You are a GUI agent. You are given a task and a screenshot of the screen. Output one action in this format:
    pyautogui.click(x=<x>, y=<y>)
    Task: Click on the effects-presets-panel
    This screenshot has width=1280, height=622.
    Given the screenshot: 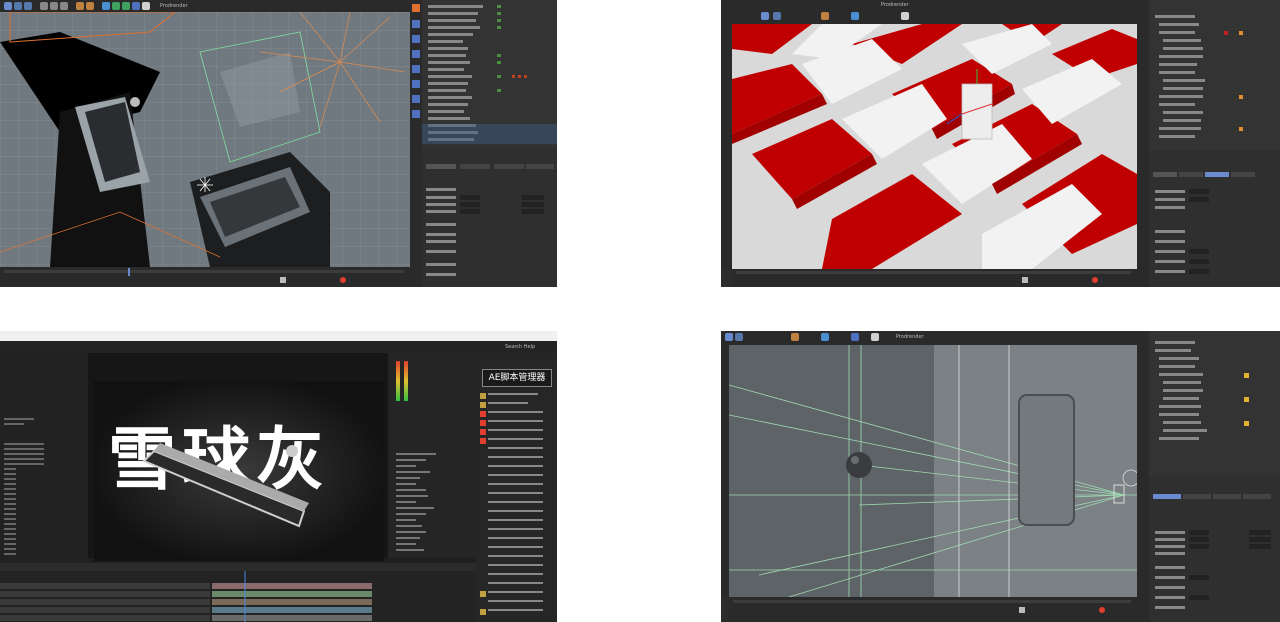 What is the action you would take?
    pyautogui.click(x=432, y=485)
    